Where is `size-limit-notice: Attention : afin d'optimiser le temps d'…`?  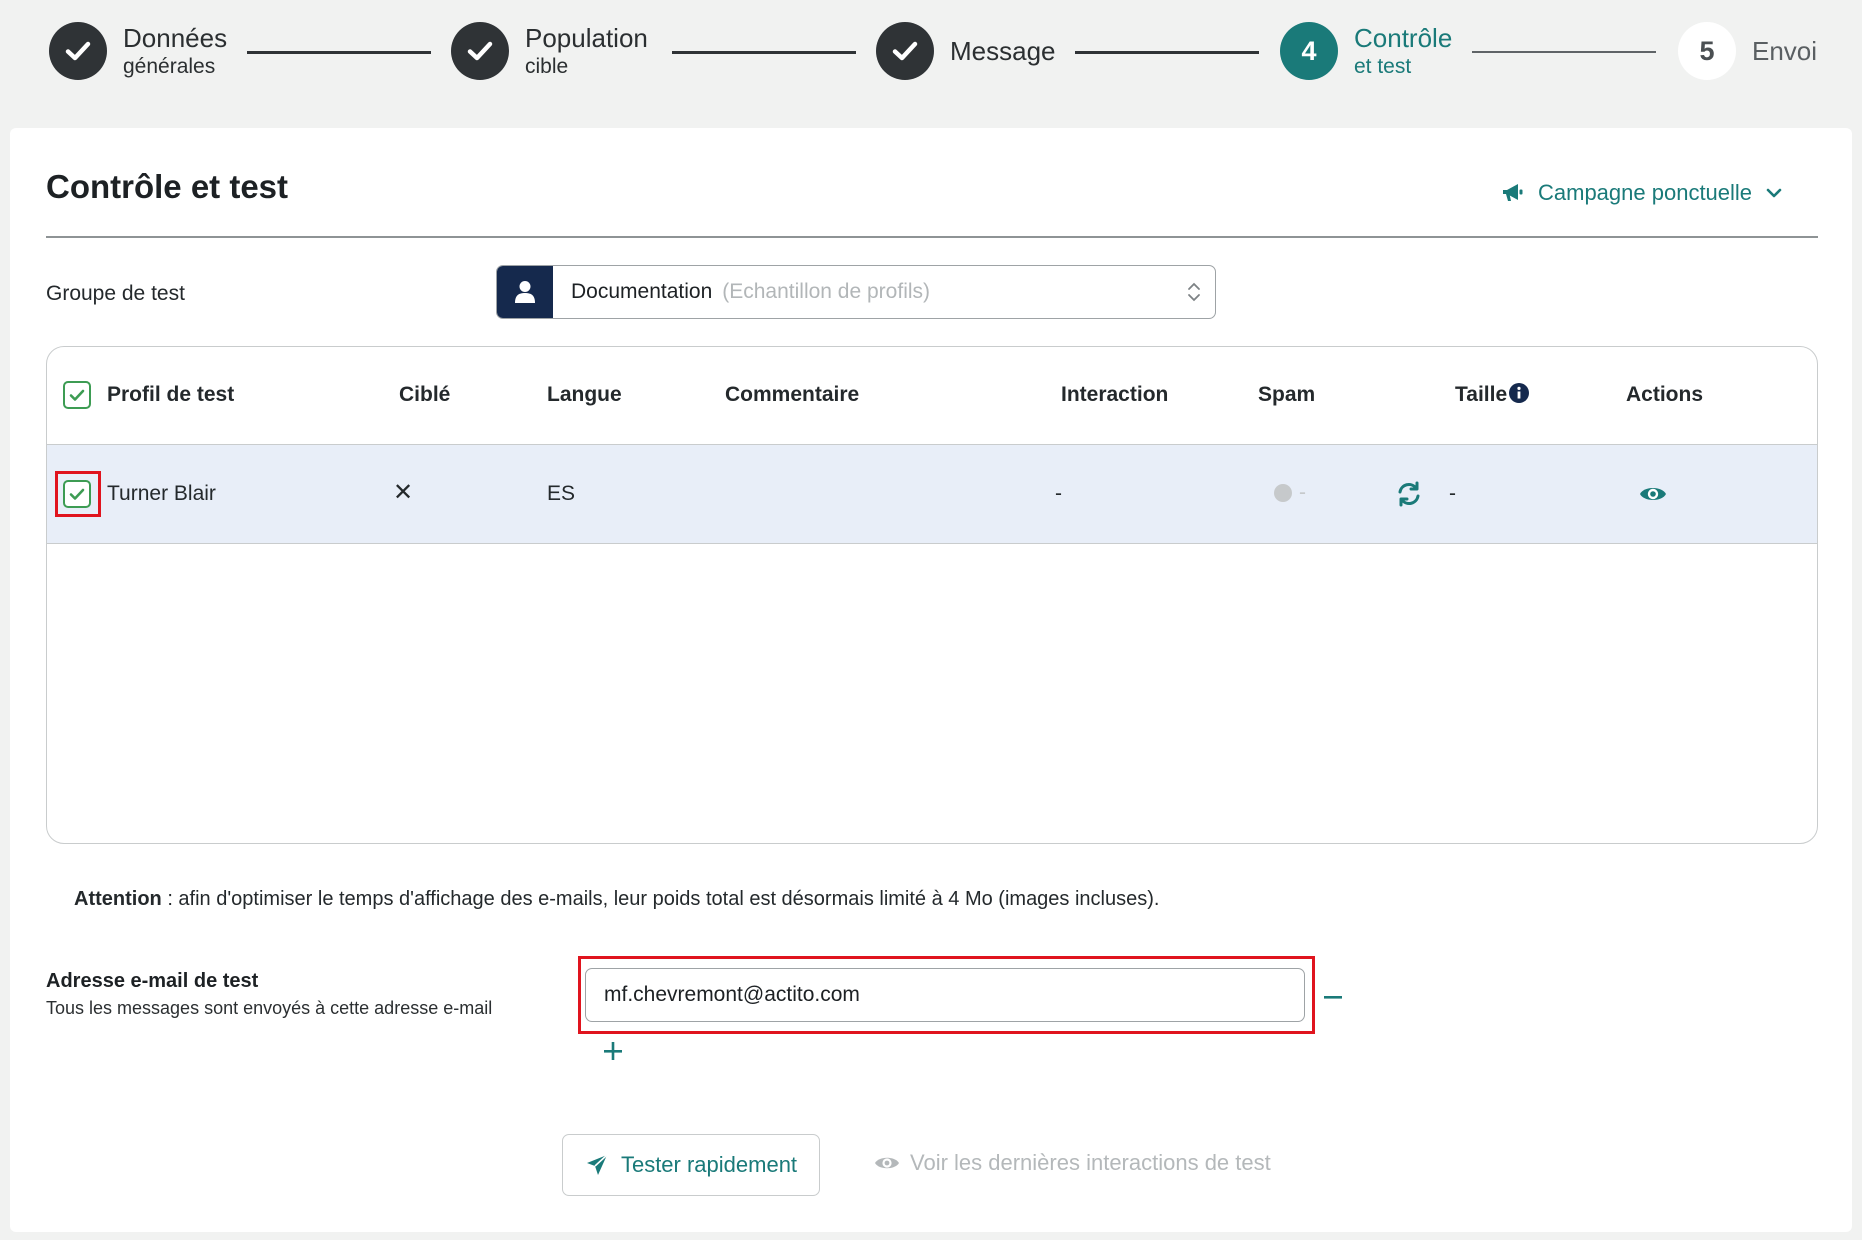
size-limit-notice: Attention : afin d'optimiser le temps d'… is located at coordinates (616, 899).